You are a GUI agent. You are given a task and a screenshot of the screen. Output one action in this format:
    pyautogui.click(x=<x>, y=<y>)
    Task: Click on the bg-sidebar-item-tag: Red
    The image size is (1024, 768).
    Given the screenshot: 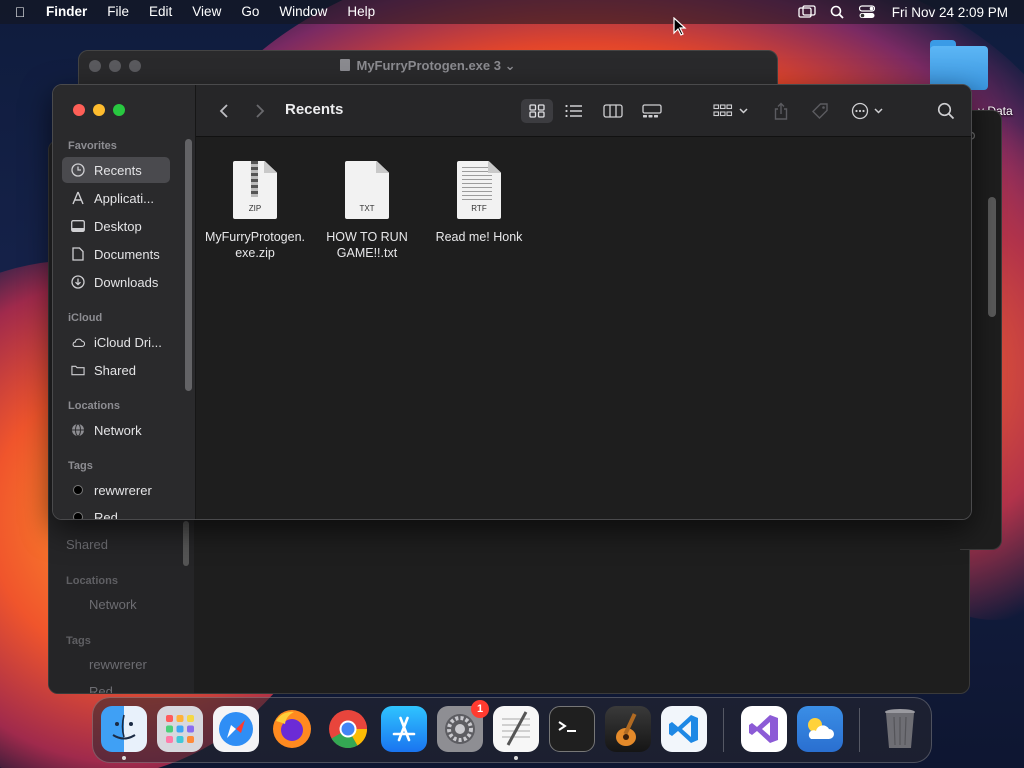 What is the action you would take?
    pyautogui.click(x=101, y=689)
    